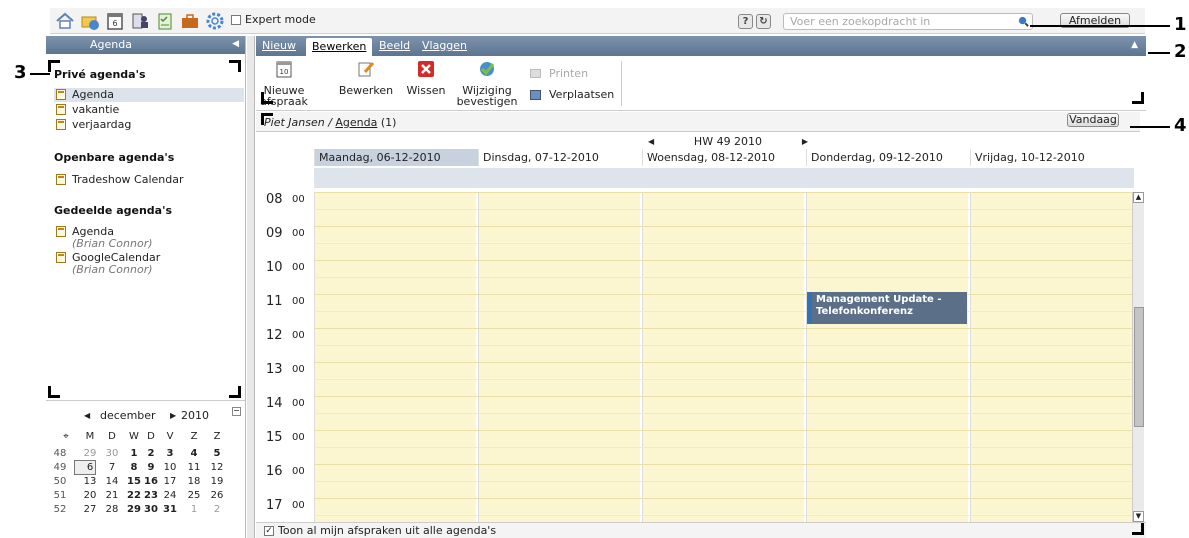  Describe the element at coordinates (217, 481) in the screenshot. I see `mini-day-cell: 19` at that location.